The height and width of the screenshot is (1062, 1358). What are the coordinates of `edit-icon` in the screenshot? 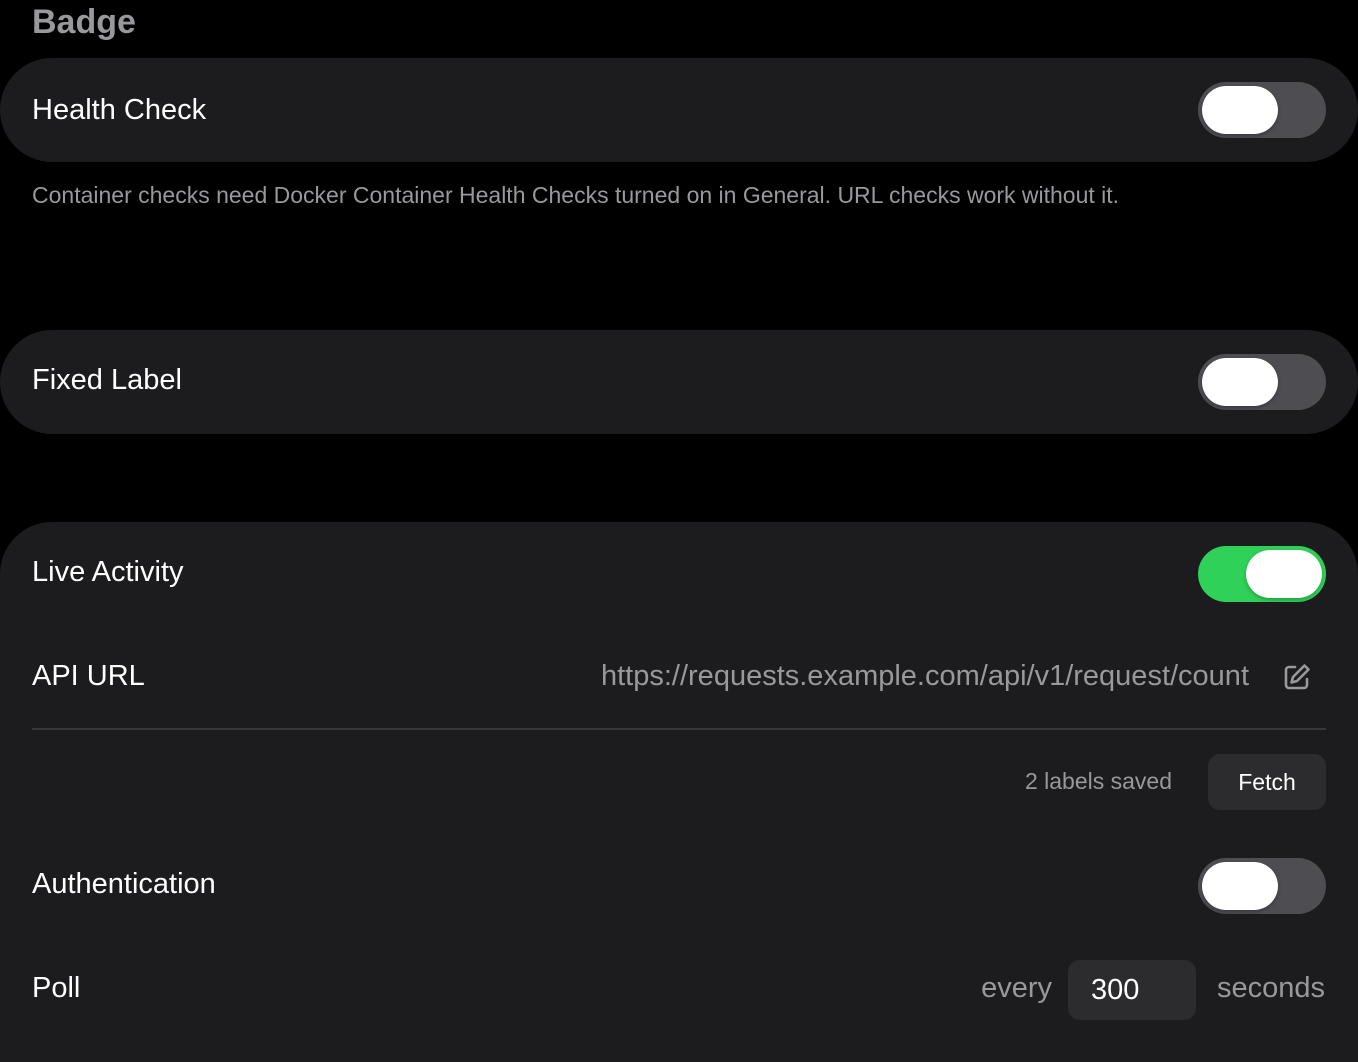 It's located at (1297, 677).